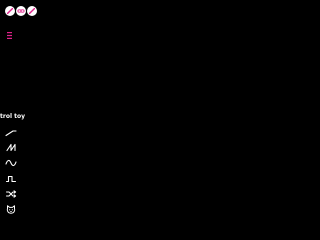 This screenshot has width=320, height=240. What do you see at coordinates (9, 35) in the screenshot?
I see `hamburger-menu-icon` at bounding box center [9, 35].